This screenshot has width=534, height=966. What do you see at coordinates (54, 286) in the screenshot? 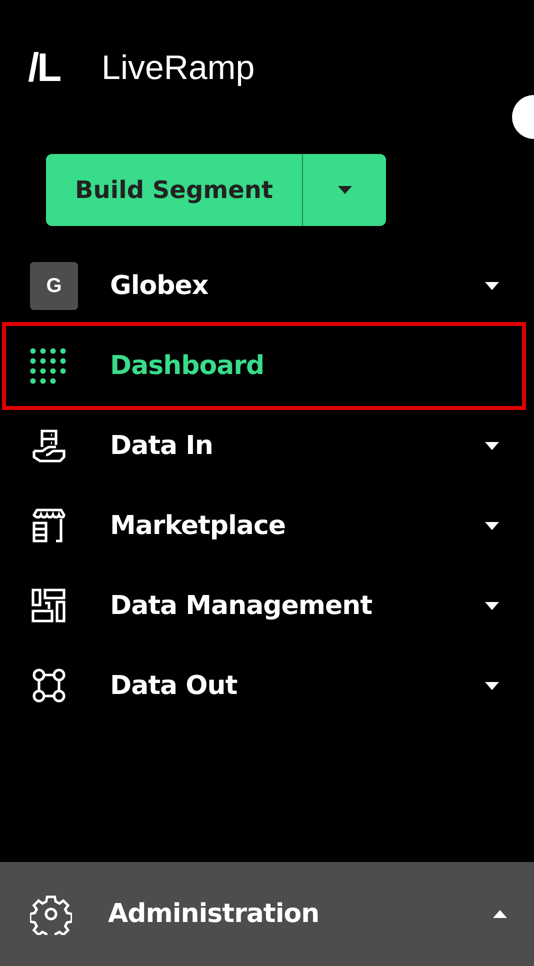
I see `org-avatar: G` at bounding box center [54, 286].